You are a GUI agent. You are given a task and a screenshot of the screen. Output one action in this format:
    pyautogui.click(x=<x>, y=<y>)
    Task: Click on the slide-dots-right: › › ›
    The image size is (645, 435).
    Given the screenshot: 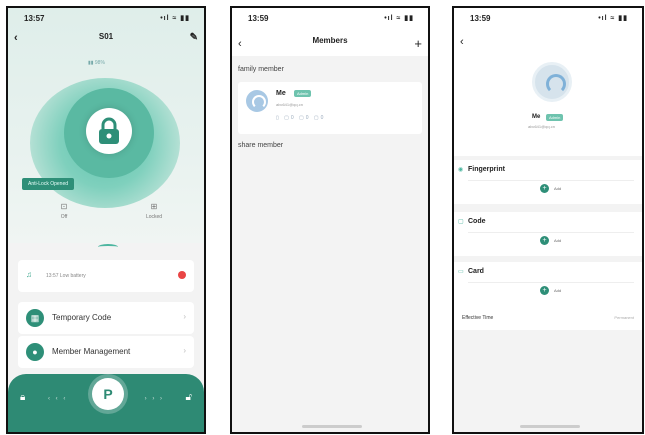 What is the action you would take?
    pyautogui.click(x=154, y=399)
    